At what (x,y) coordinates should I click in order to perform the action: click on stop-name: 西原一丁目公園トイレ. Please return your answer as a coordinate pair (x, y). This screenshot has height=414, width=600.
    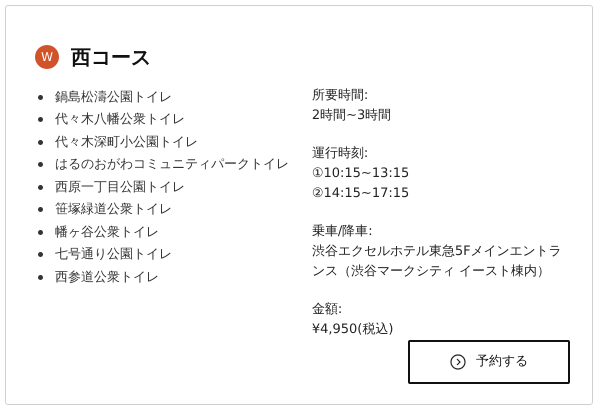
    Looking at the image, I should click on (120, 187).